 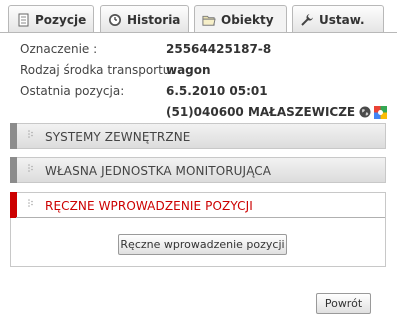 I want to click on manual-entry-panel: Ręczne wprowadzenie pozycji, so click(x=198, y=242).